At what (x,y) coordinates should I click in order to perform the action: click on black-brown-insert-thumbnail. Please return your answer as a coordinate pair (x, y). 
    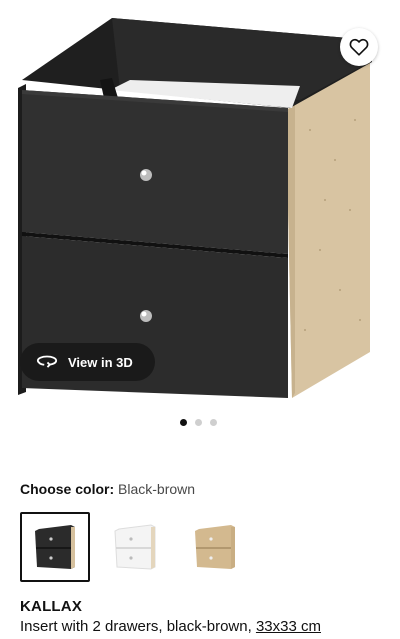
    Looking at the image, I should click on (55, 547).